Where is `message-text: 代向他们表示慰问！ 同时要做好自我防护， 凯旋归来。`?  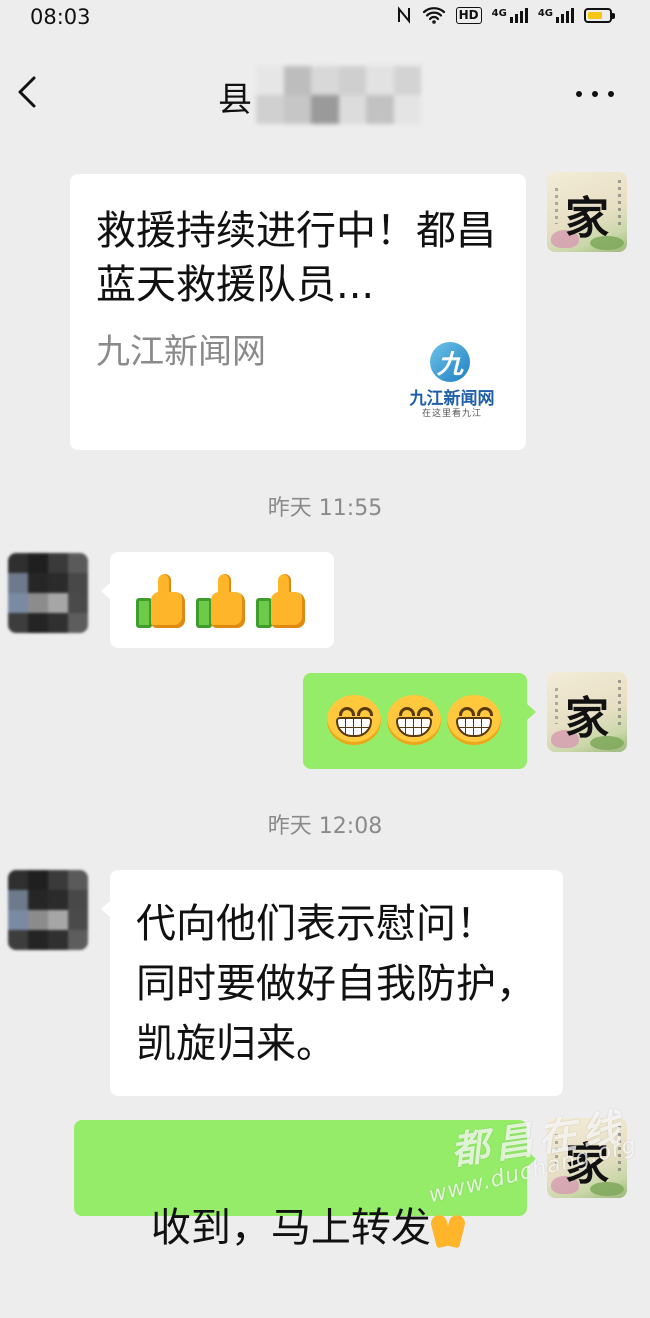 message-text: 代向他们表示慰问！ 同时要做好自我防护， 凯旋归来。 is located at coordinates (336, 984).